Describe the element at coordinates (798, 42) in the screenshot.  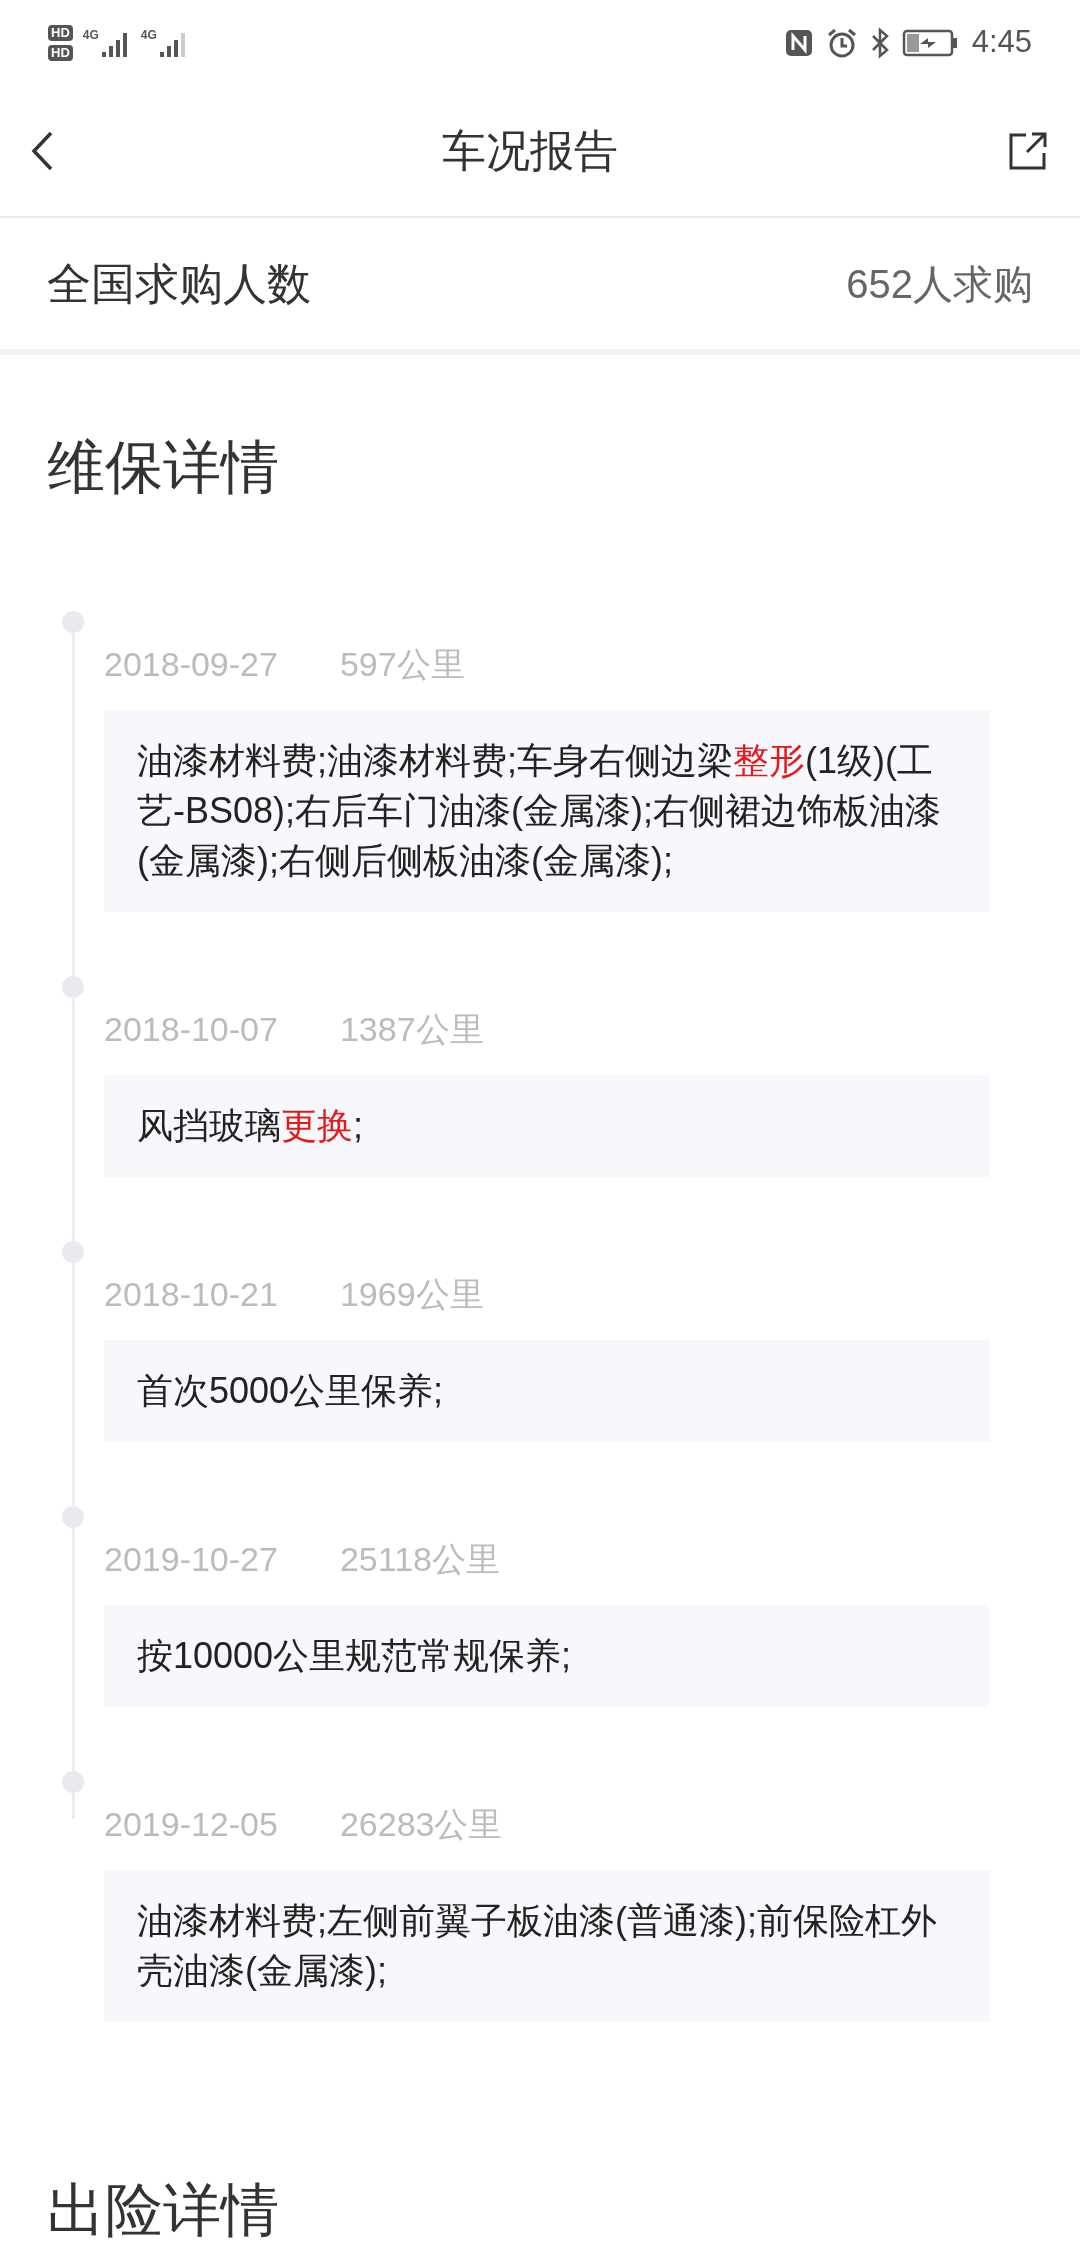
I see `nfc-icon` at that location.